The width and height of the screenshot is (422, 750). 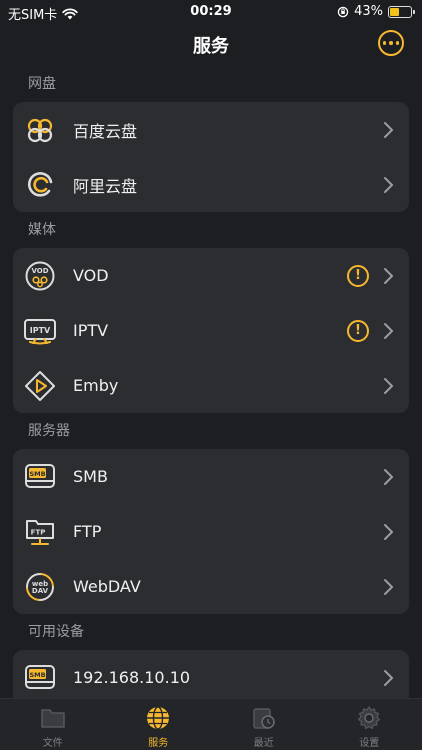 I want to click on nav-bar: 服务, so click(x=211, y=45).